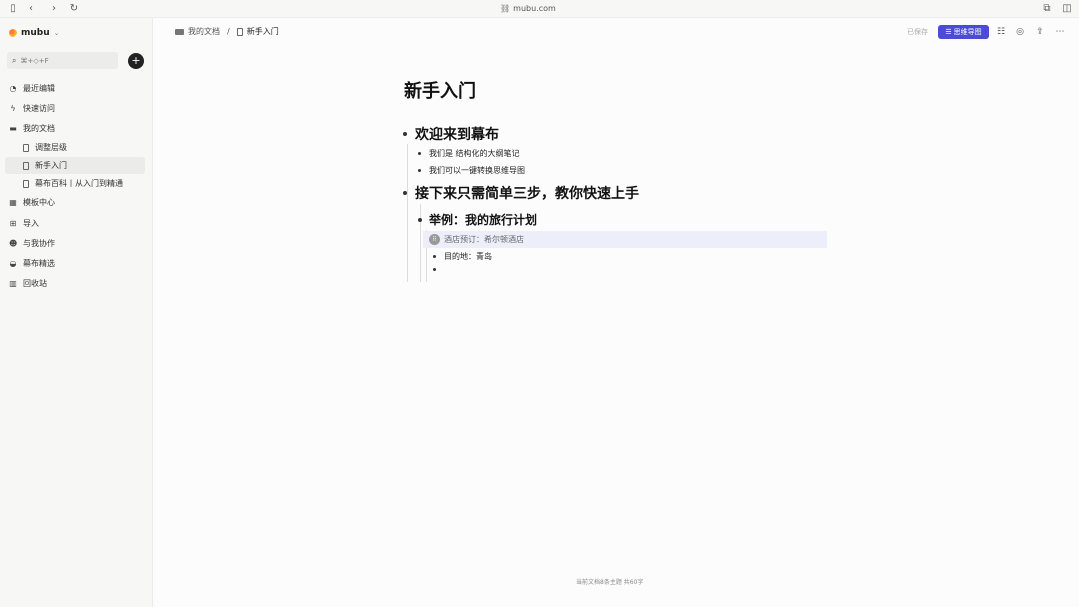  I want to click on sidebar-toggle-icon: ▯, so click(13, 9).